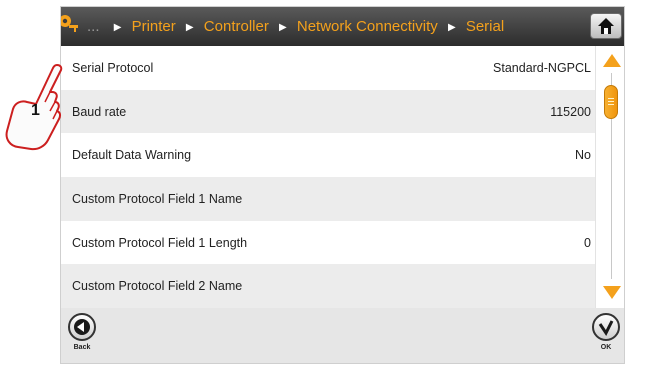 The width and height of the screenshot is (648, 365). What do you see at coordinates (342, 335) in the screenshot?
I see `footer-bar: Back OK` at bounding box center [342, 335].